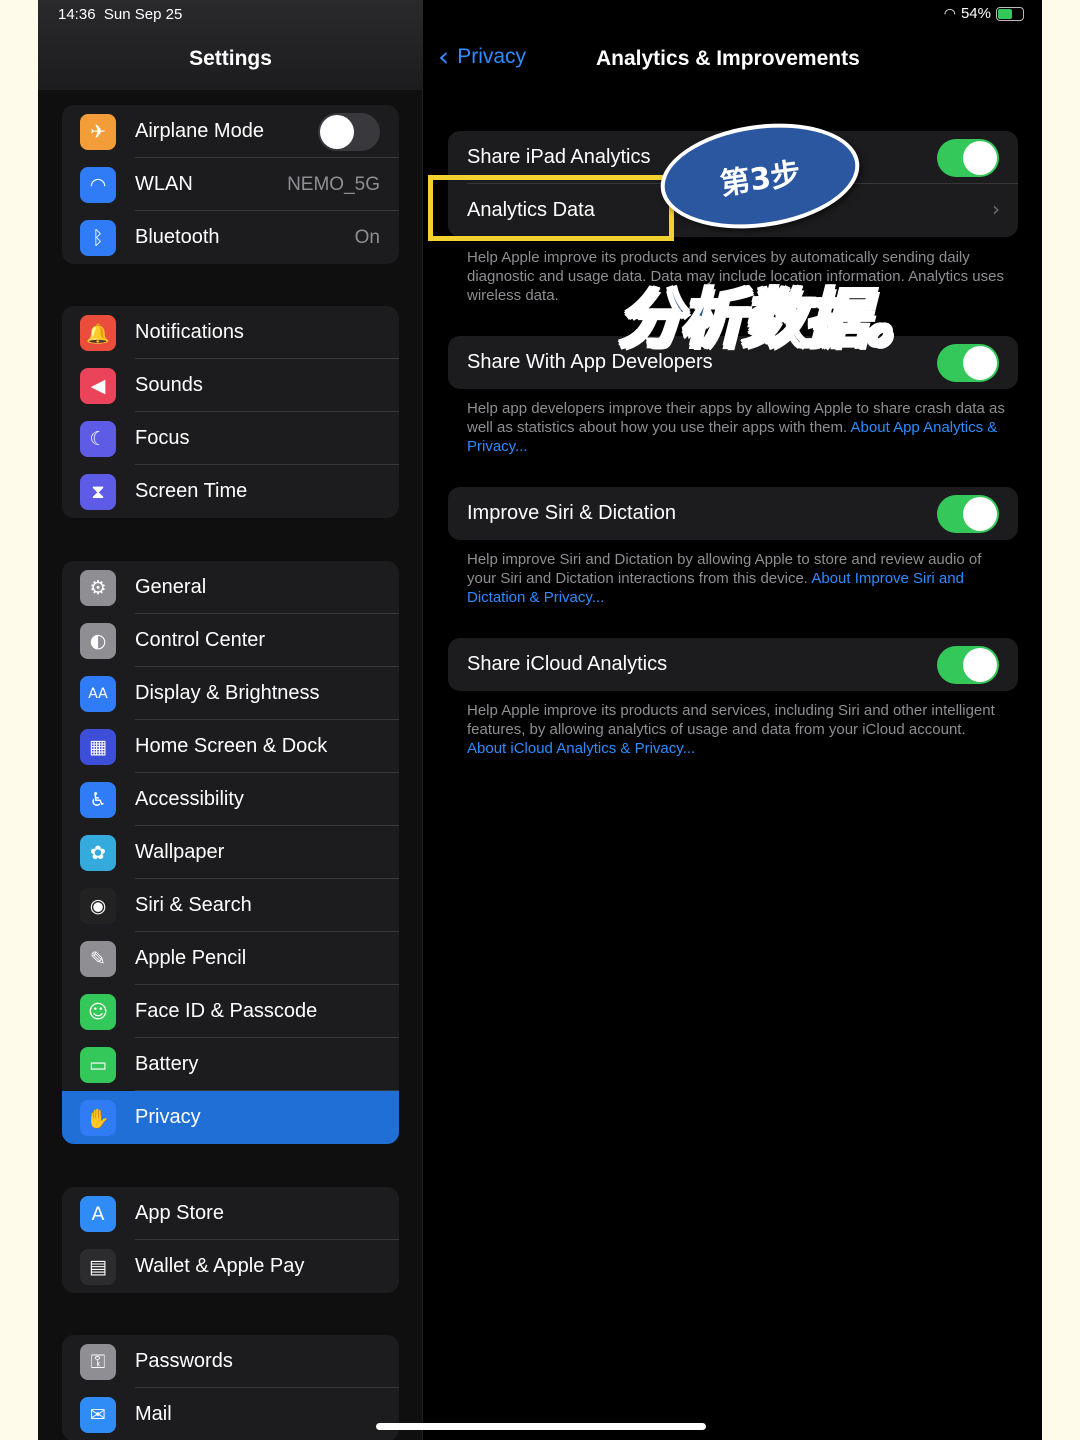 This screenshot has height=1440, width=1080. What do you see at coordinates (98, 238) in the screenshot?
I see `bluetooth-icon: ᛒ` at bounding box center [98, 238].